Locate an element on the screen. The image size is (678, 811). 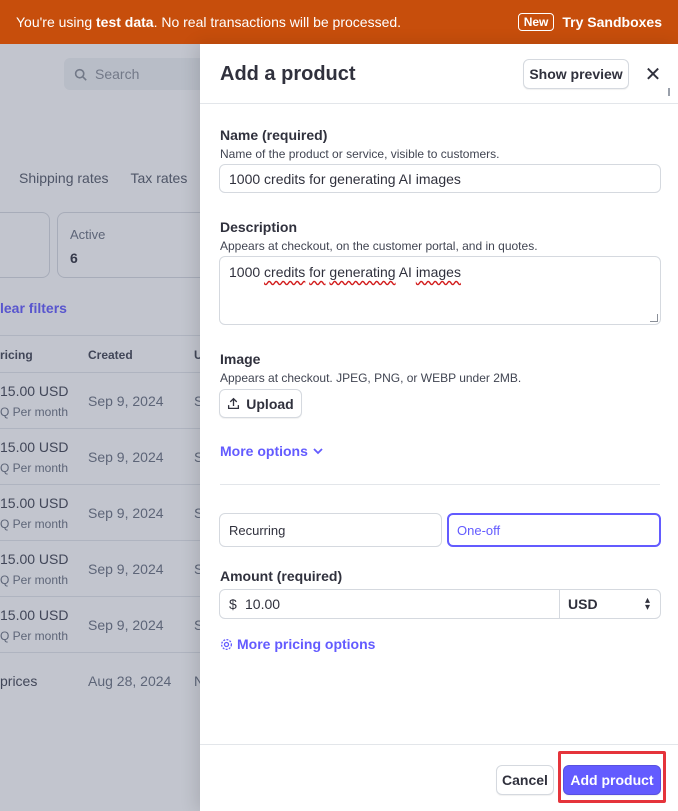
description-textarea: 1000 credits for generating AI images is located at coordinates (440, 290).